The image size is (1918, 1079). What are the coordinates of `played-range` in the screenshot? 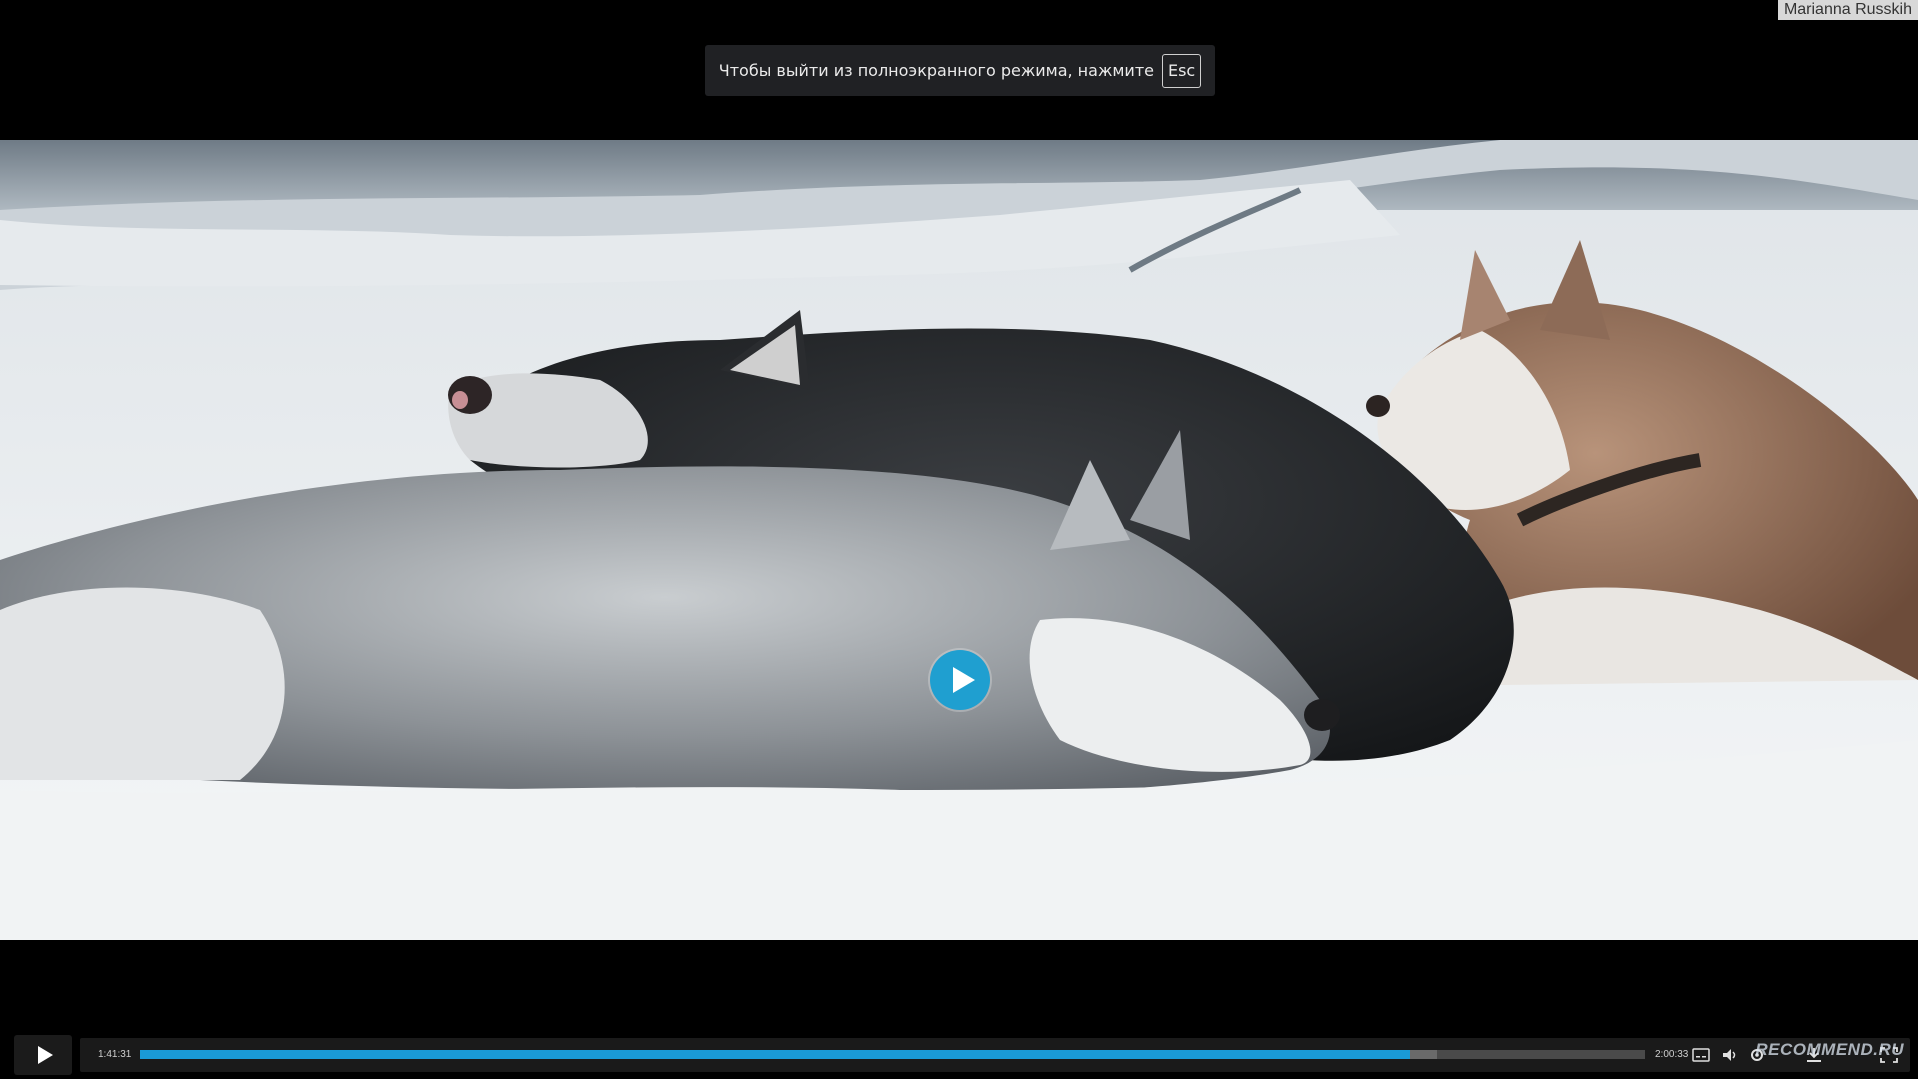 It's located at (775, 1054).